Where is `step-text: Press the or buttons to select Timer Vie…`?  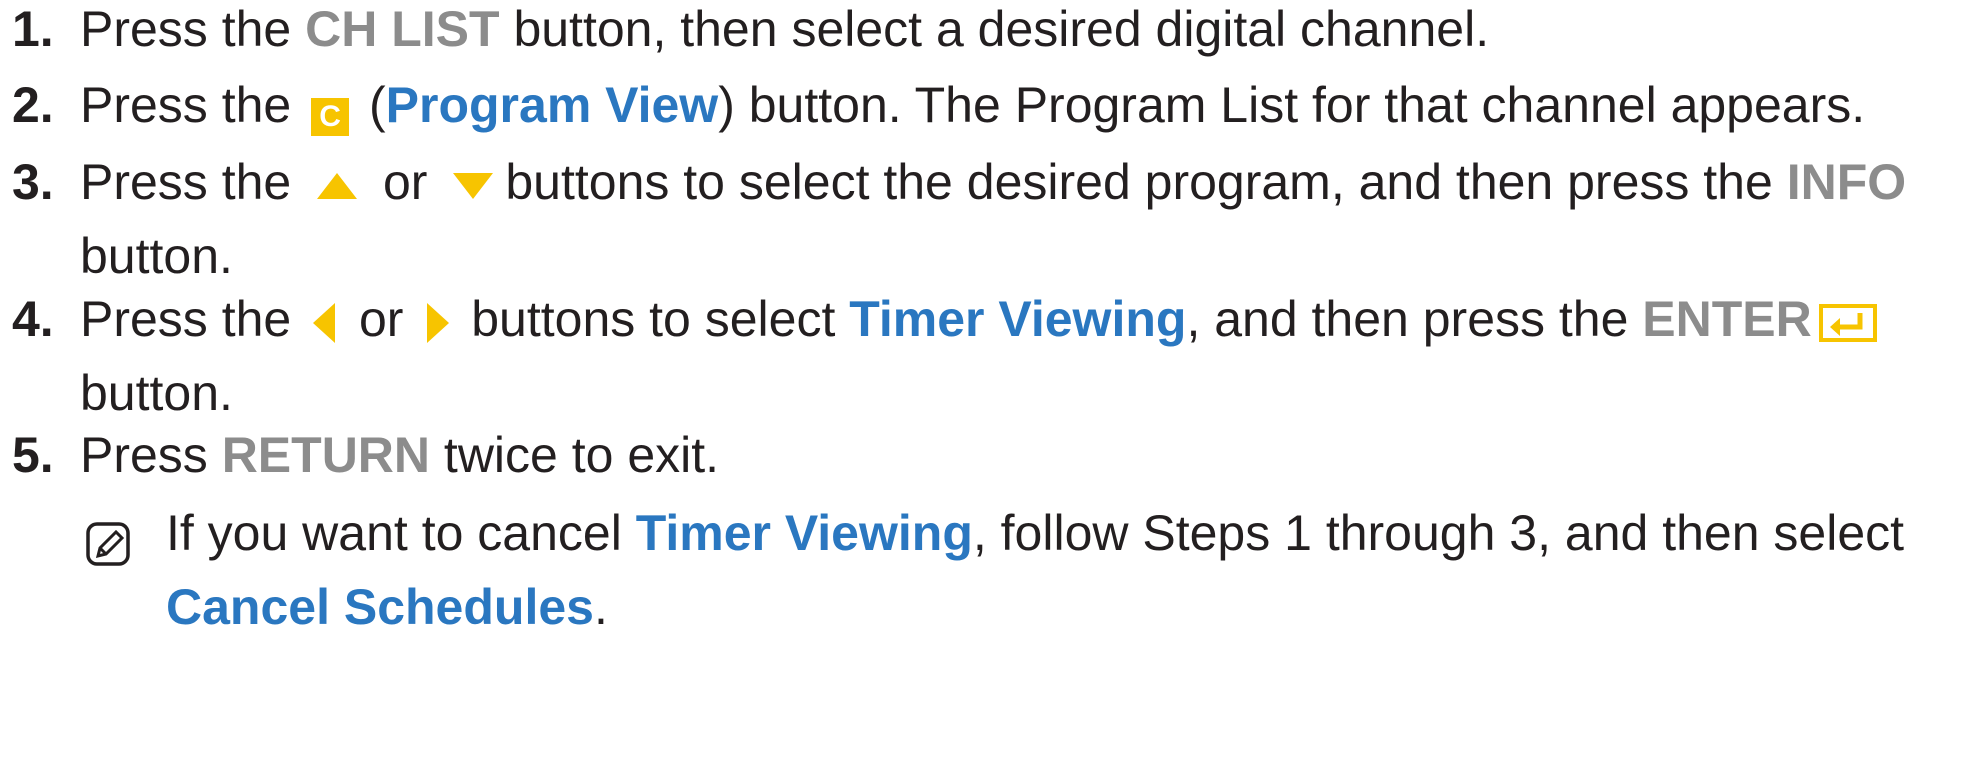 step-text: Press the or buttons to select Timer Vie… is located at coordinates (979, 319).